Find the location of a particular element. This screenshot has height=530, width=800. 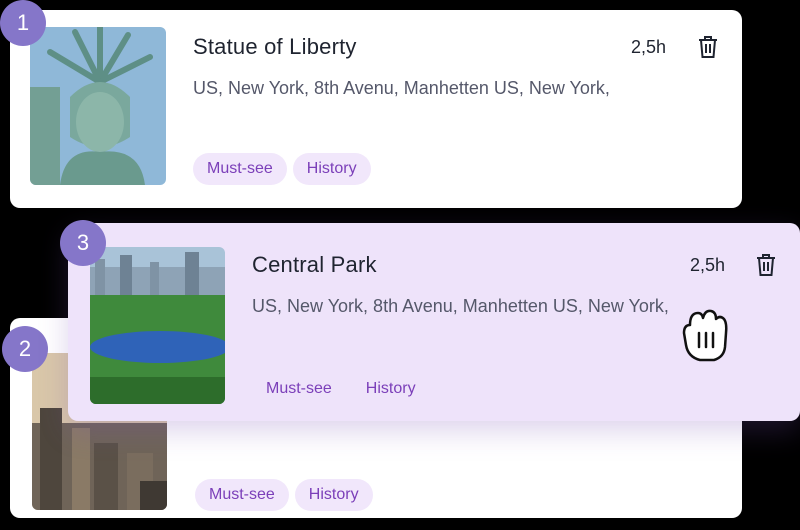

item-title: Statue of Liberty is located at coordinates (275, 46).